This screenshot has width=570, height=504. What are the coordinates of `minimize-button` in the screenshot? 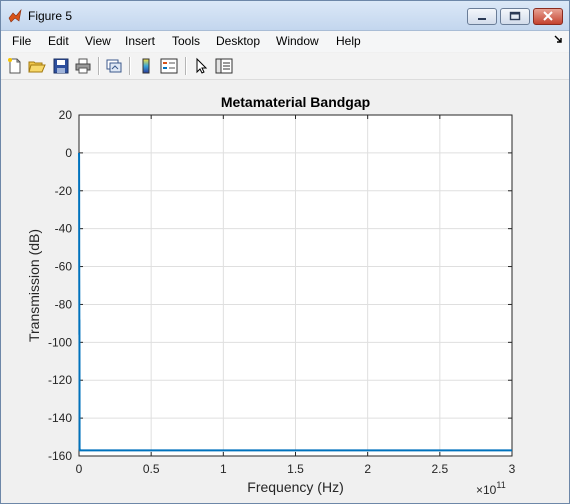 It's located at (482, 16).